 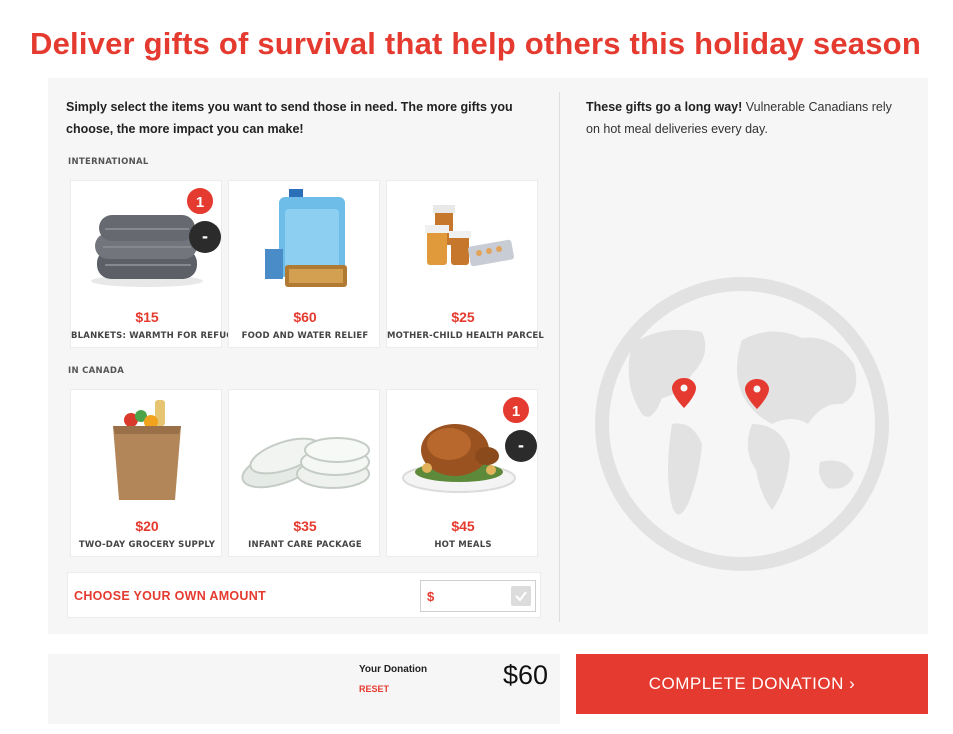 I want to click on own-amount-label: CHOOSE YOUR OWN AMOUNT, so click(x=170, y=596).